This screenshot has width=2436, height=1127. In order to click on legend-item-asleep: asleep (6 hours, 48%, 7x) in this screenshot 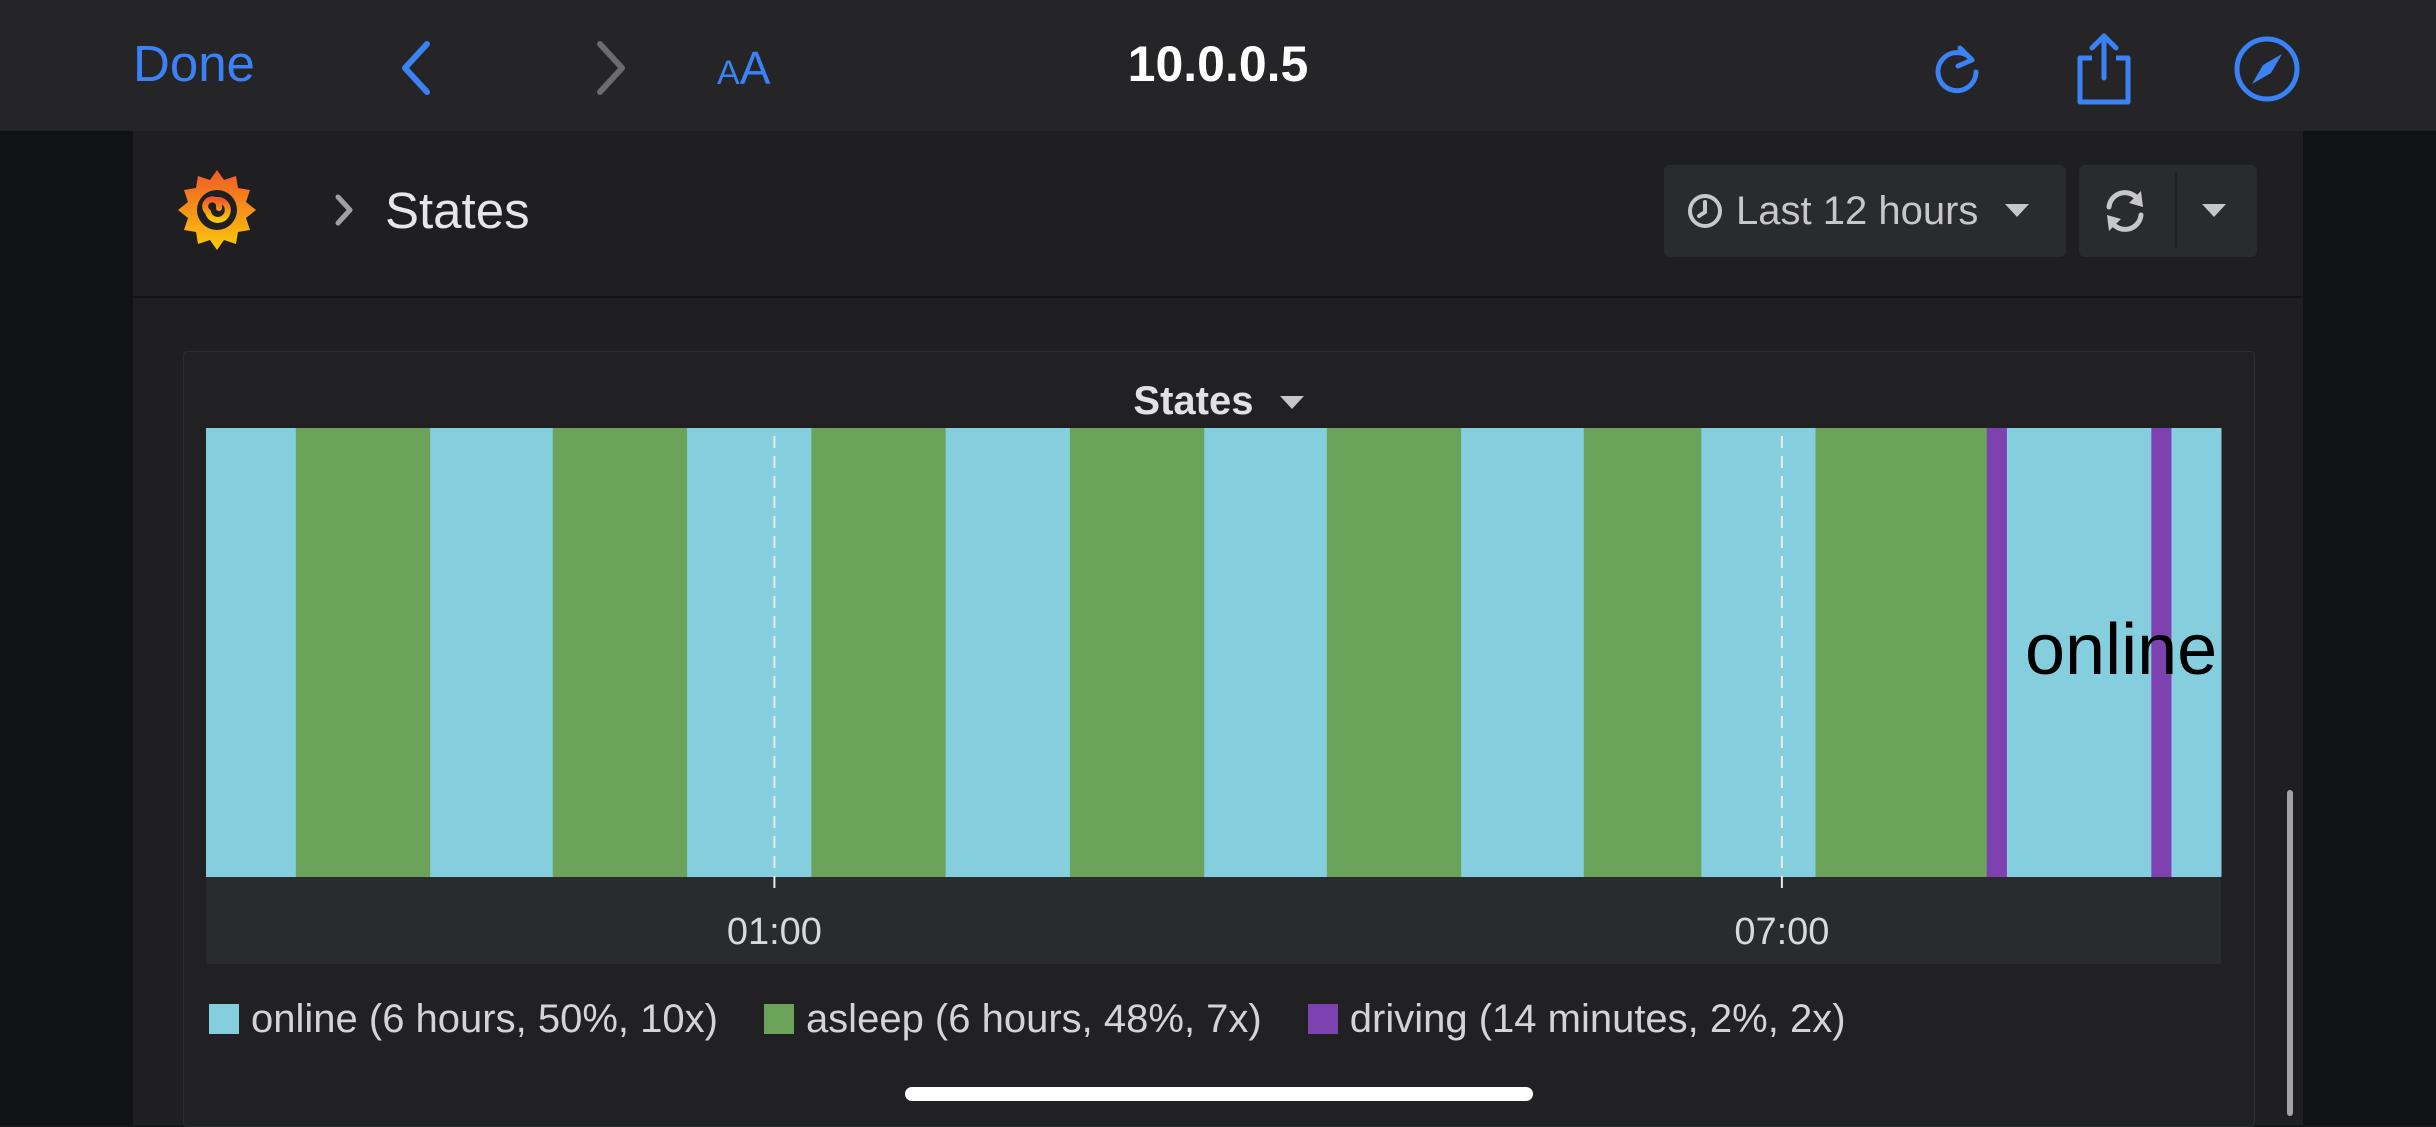, I will do `click(1012, 1019)`.